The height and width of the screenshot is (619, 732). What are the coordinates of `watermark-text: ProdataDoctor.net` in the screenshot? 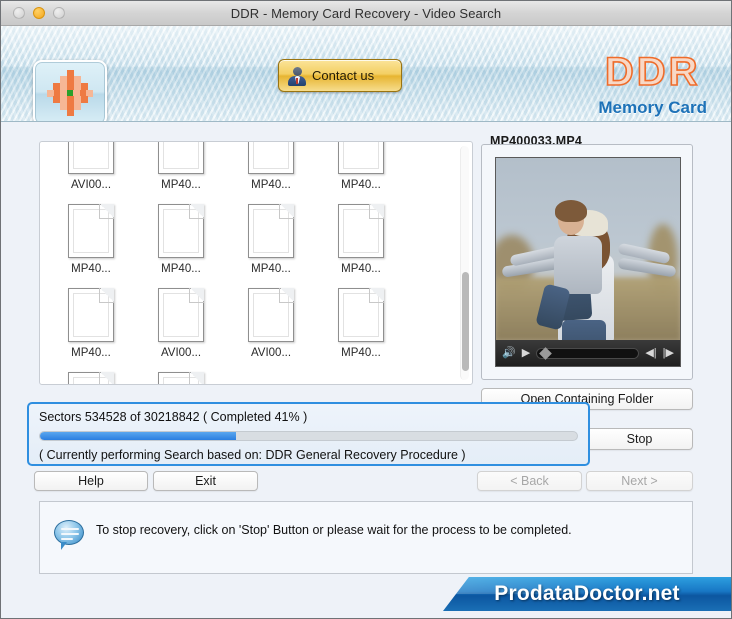 It's located at (587, 593).